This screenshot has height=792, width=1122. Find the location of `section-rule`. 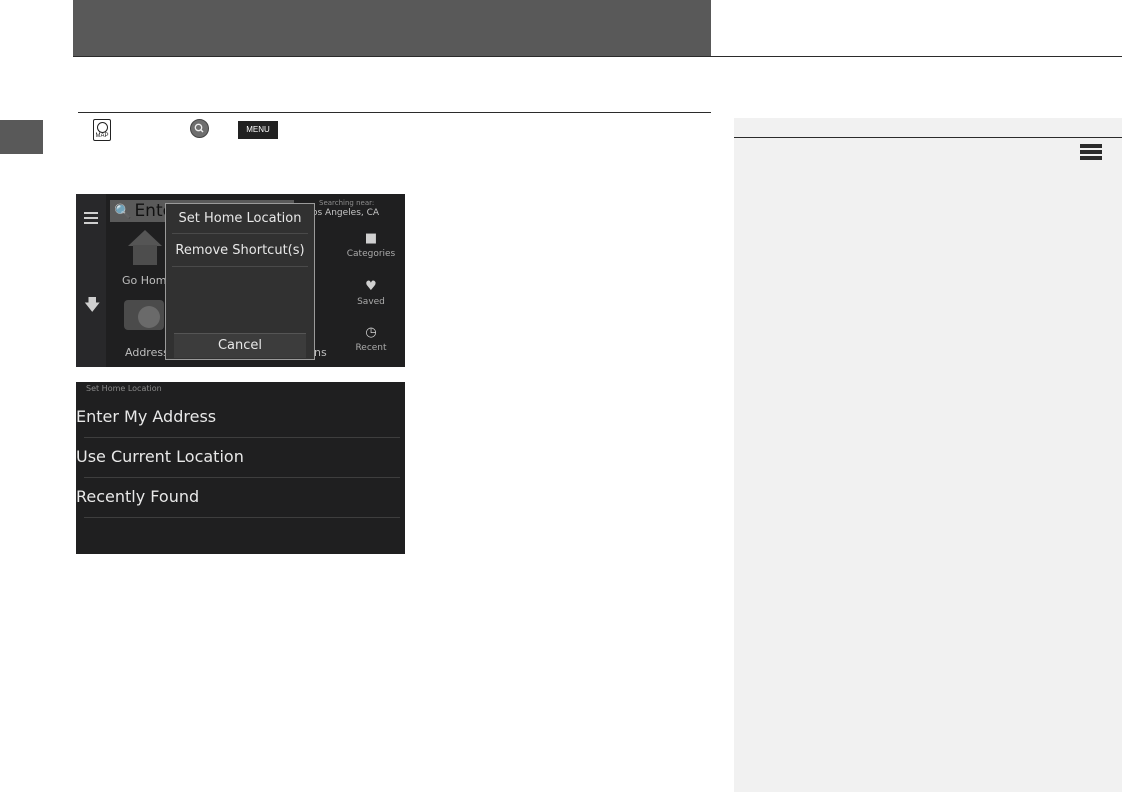

section-rule is located at coordinates (394, 112).